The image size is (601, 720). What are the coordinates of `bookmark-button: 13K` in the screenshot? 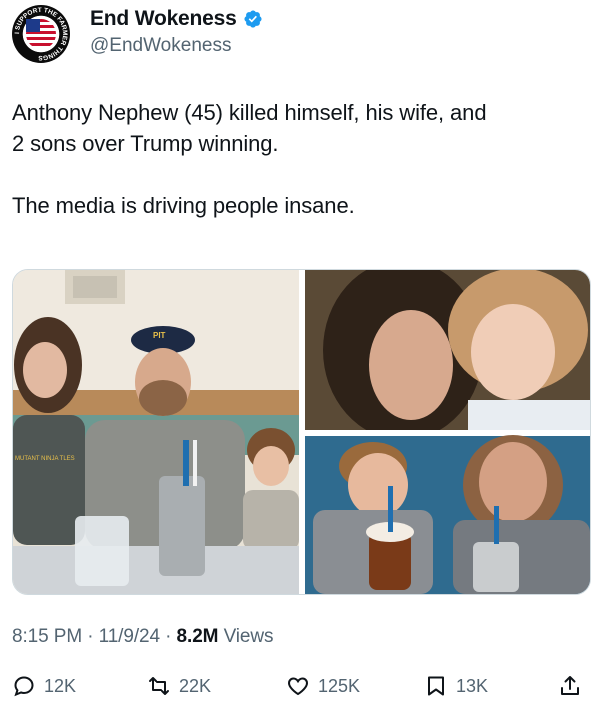 It's located at (456, 686).